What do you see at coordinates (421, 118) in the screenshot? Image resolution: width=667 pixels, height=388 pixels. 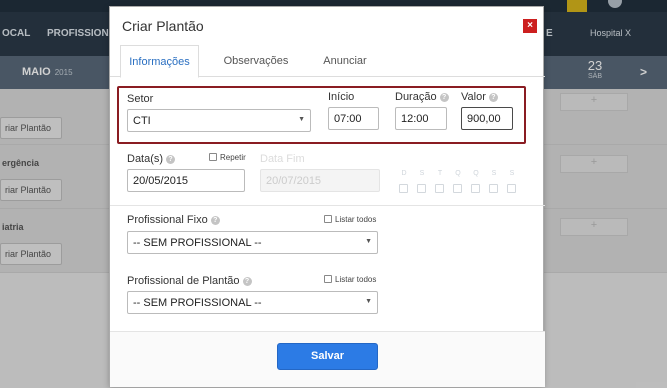 I see `duracao-input: 12:00` at bounding box center [421, 118].